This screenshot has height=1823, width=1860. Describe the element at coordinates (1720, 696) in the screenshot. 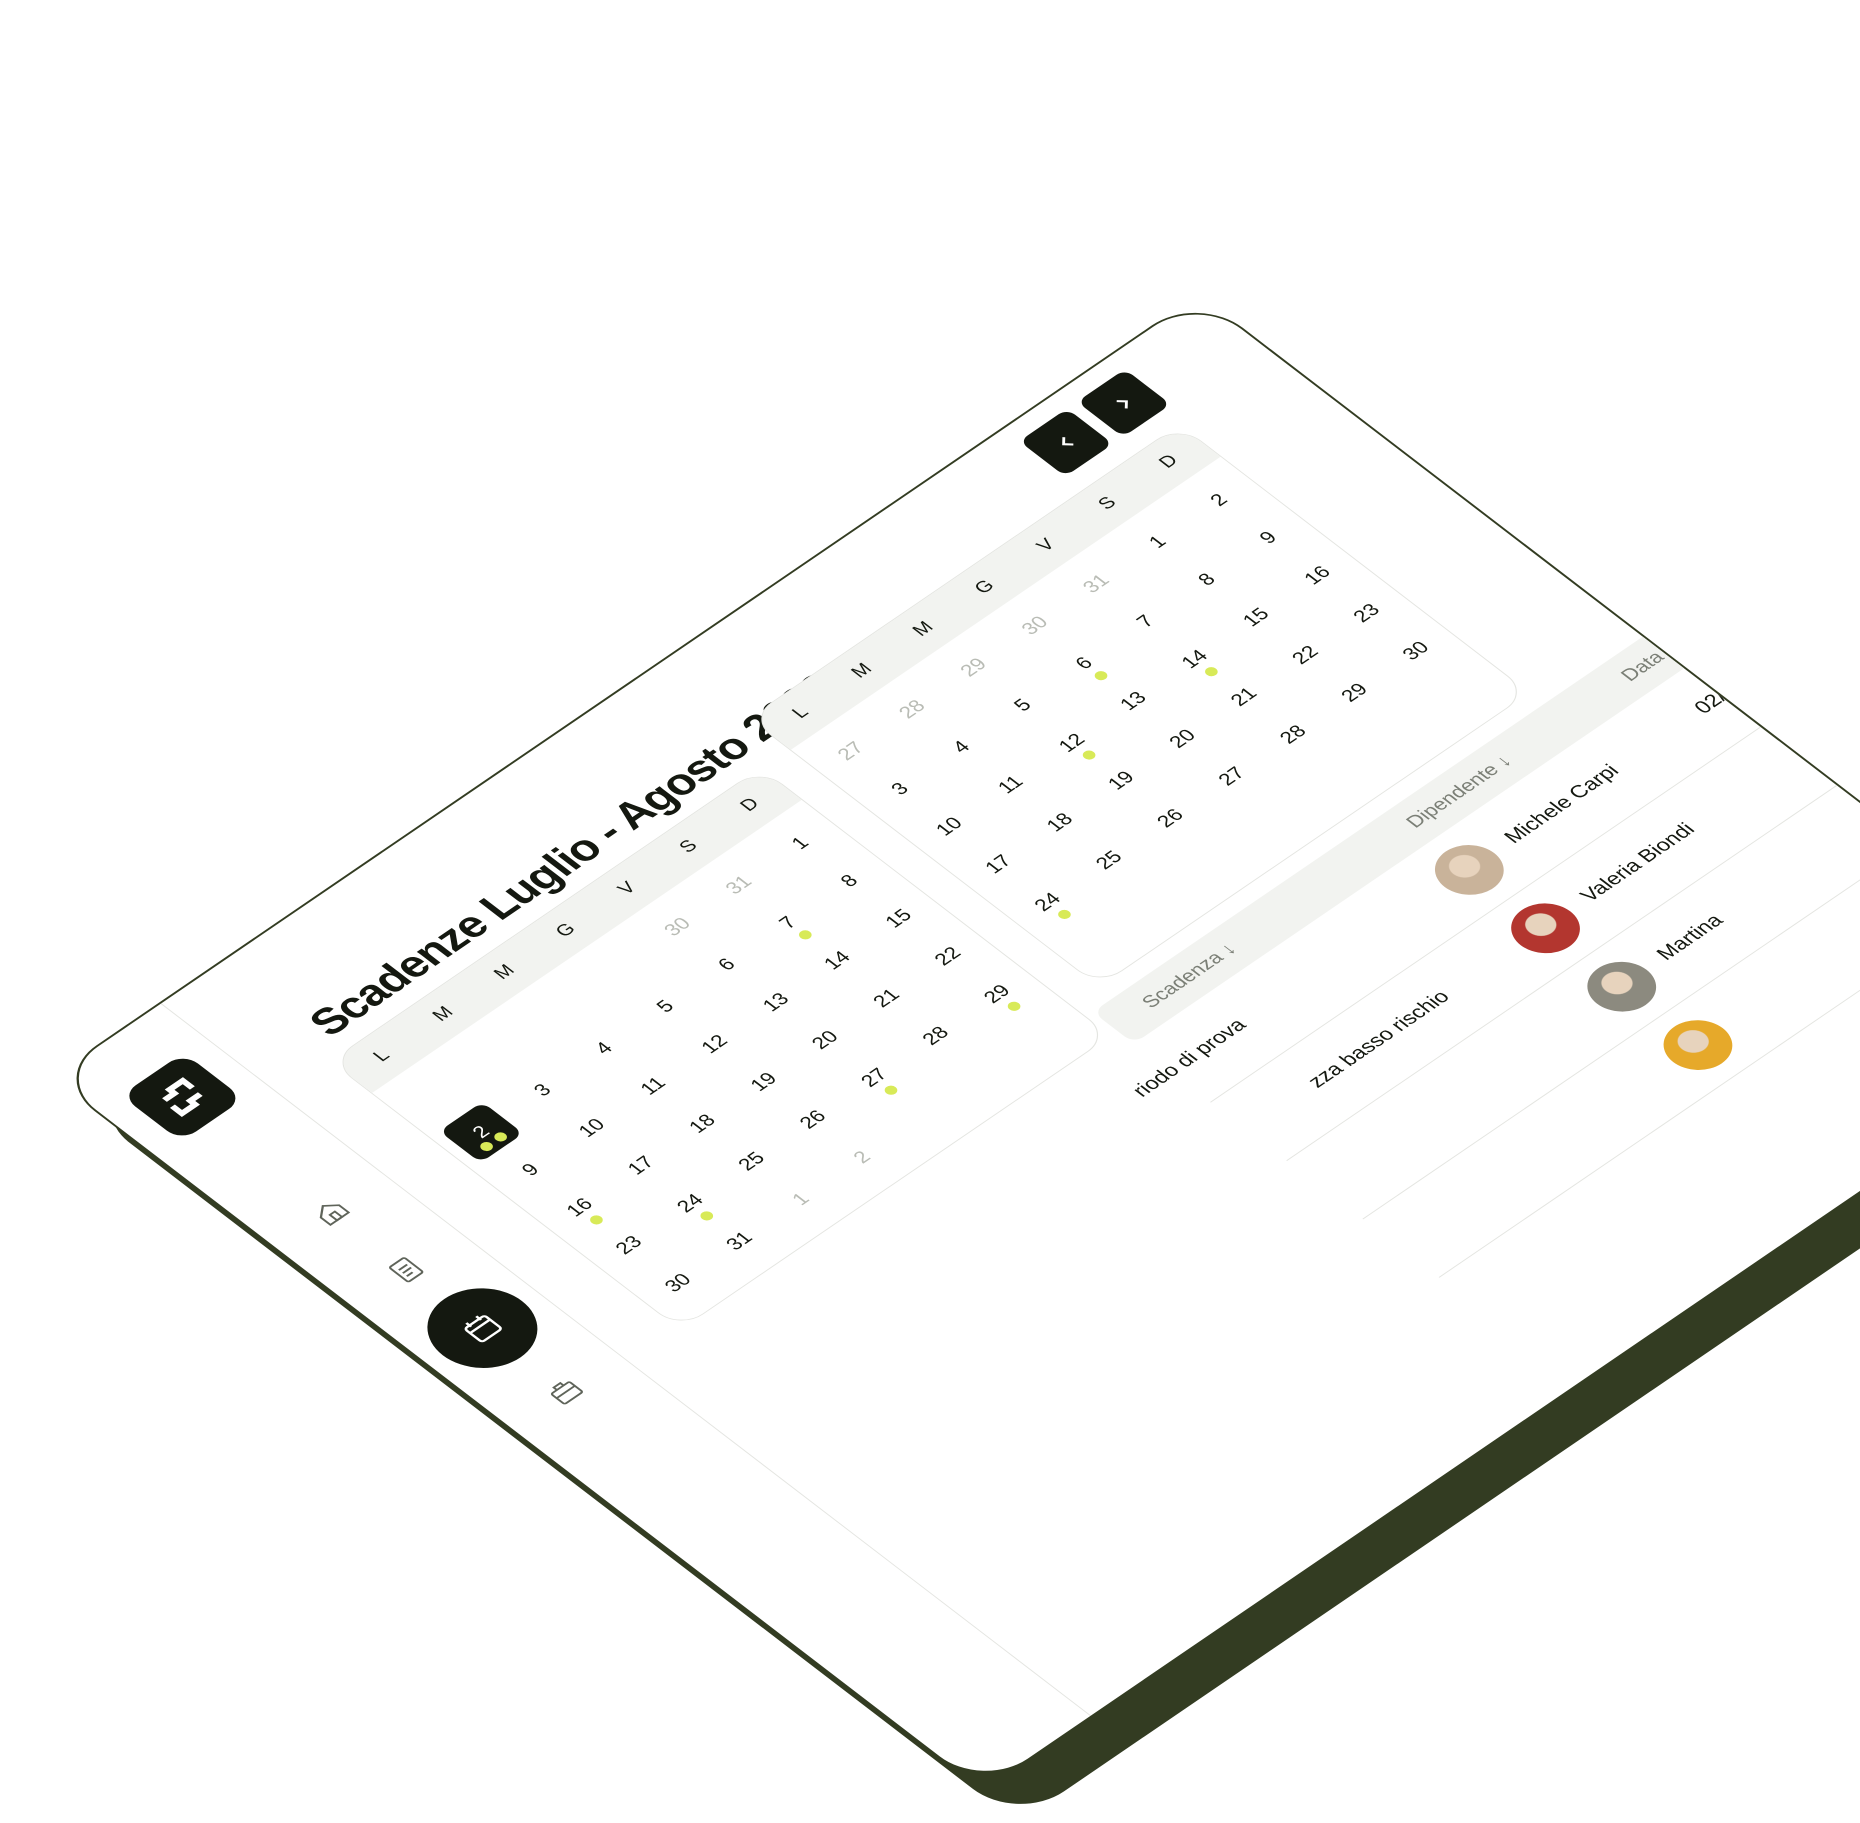

I see `cell-data: 02/07` at that location.